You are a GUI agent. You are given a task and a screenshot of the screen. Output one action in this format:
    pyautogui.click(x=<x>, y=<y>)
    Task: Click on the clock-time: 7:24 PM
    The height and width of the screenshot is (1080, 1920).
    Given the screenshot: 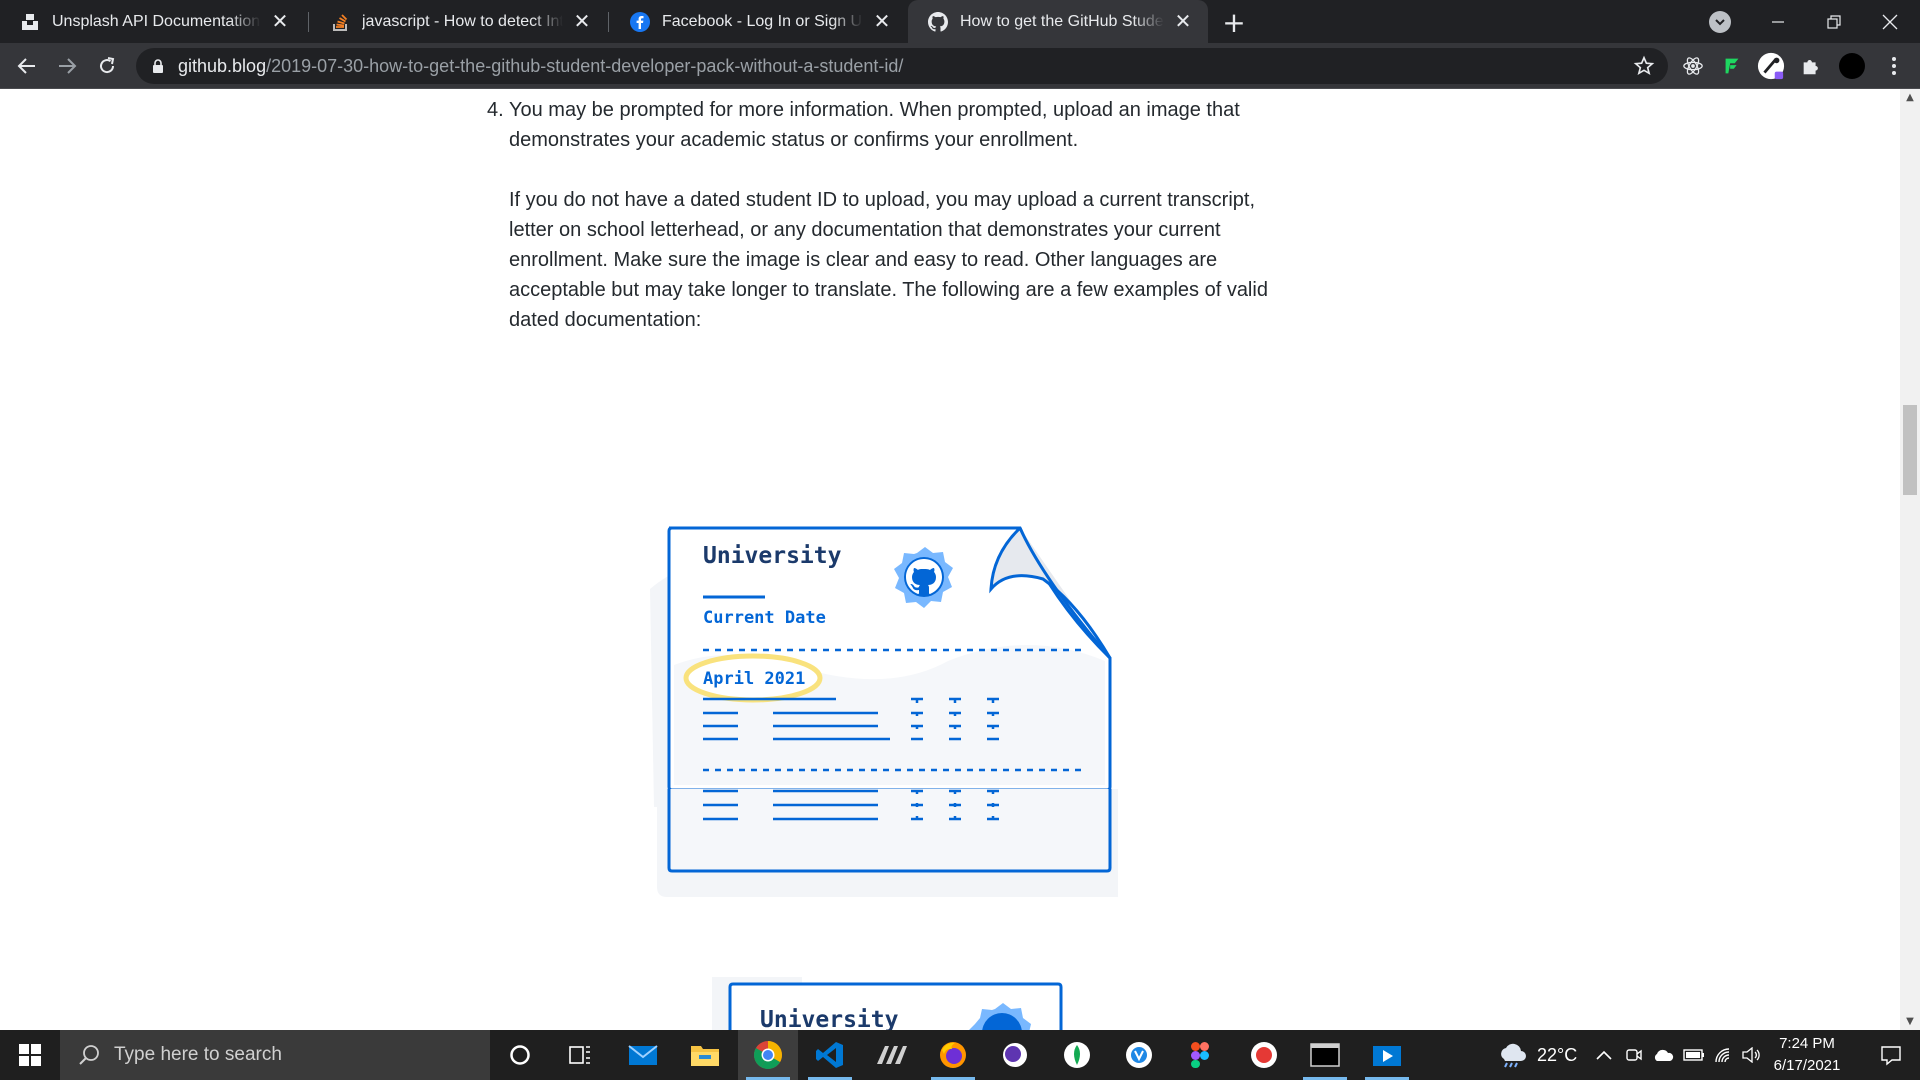 What is the action you would take?
    pyautogui.click(x=1807, y=1043)
    